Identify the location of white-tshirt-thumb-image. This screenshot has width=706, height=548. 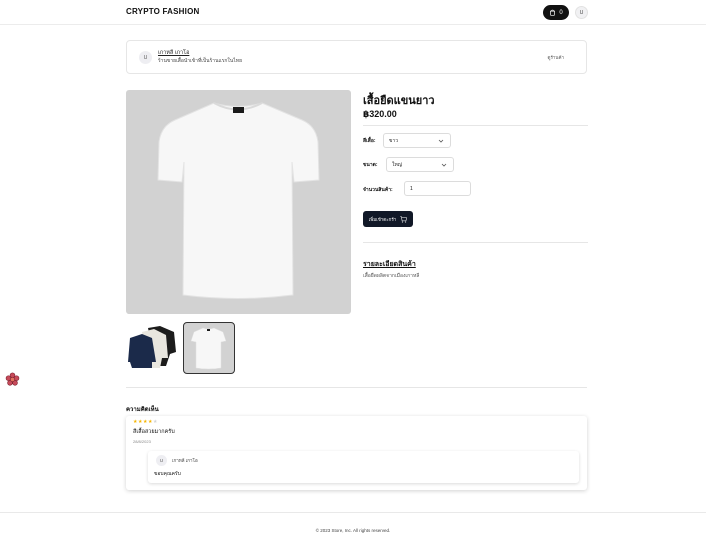
(208, 348).